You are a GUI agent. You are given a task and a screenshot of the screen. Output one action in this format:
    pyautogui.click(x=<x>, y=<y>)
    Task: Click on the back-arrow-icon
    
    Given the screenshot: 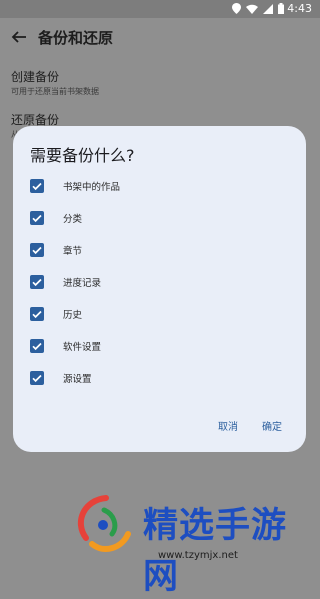 What is the action you would take?
    pyautogui.click(x=19, y=37)
    